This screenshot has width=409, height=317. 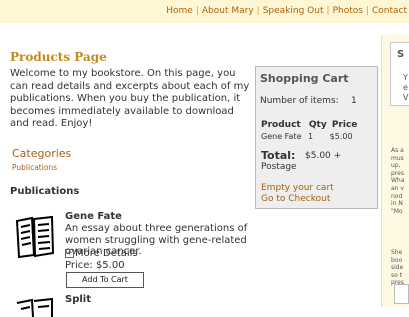 What do you see at coordinates (228, 11) in the screenshot?
I see `nav-about-mary: About Mary` at bounding box center [228, 11].